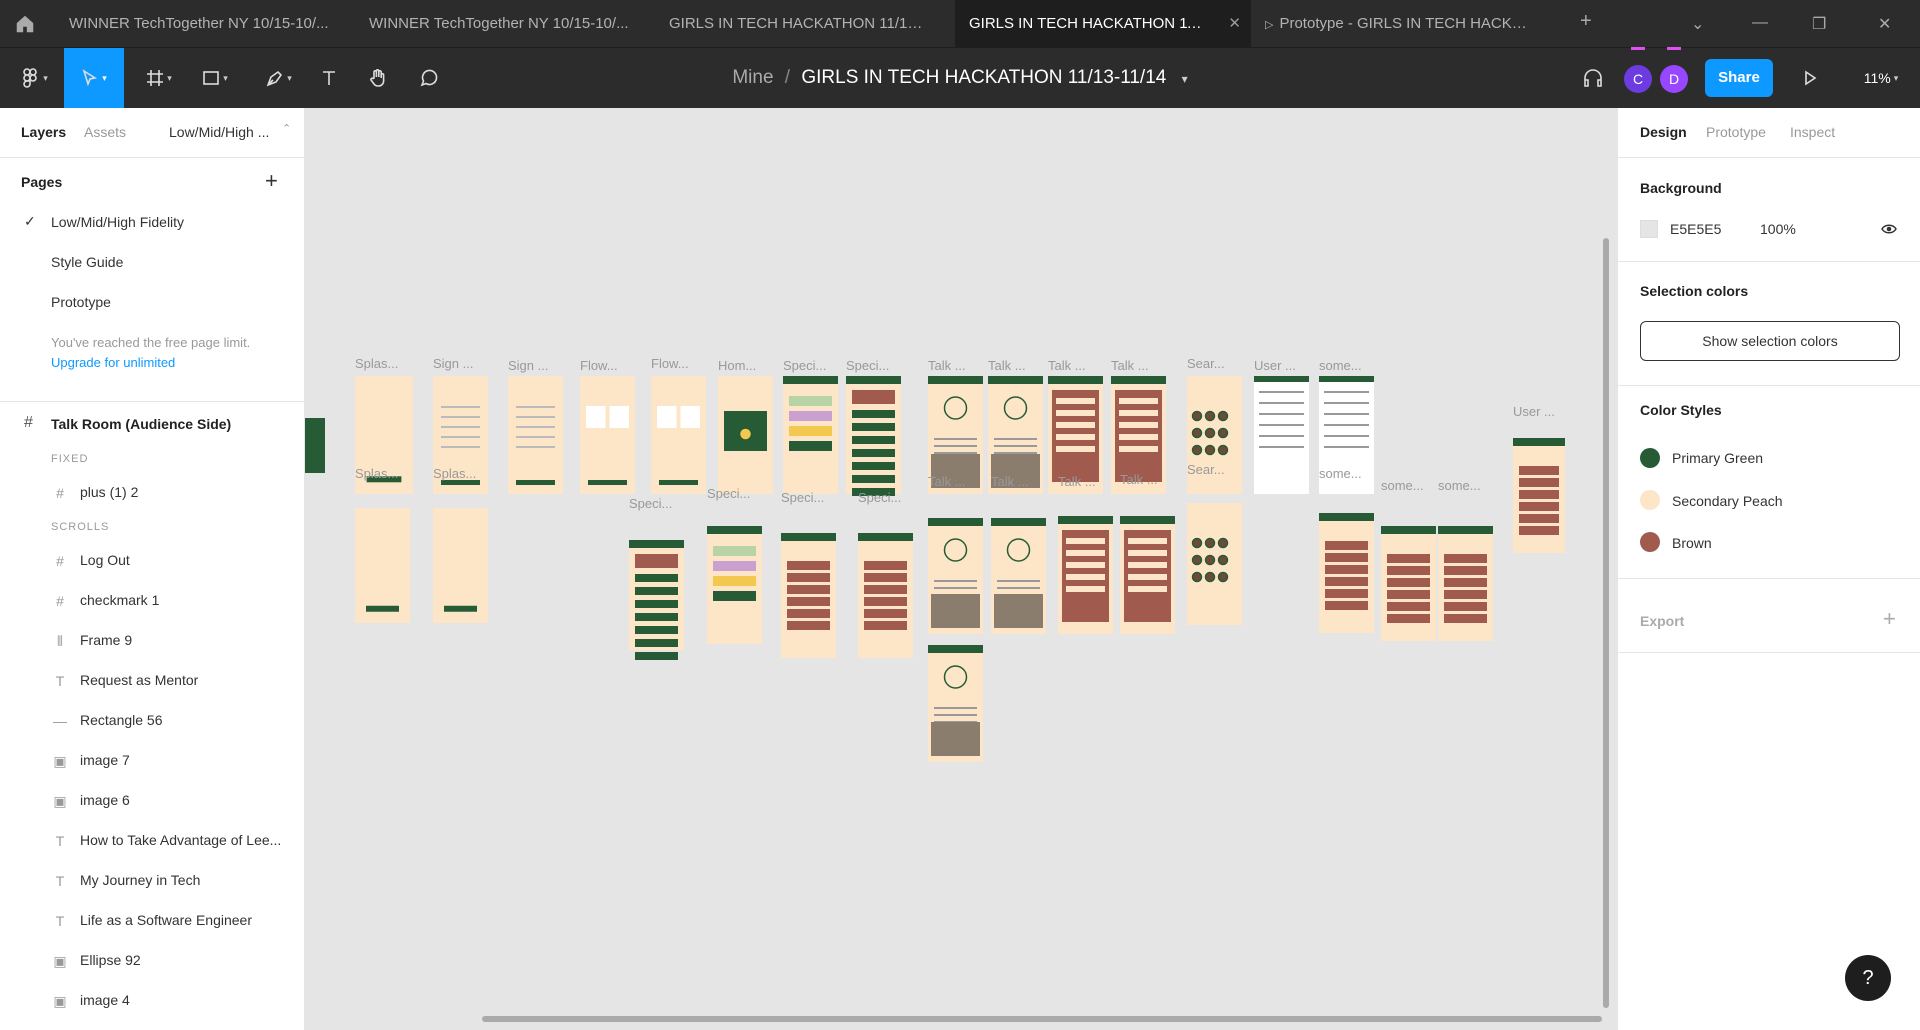  What do you see at coordinates (1810, 78) in the screenshot?
I see `present-button` at bounding box center [1810, 78].